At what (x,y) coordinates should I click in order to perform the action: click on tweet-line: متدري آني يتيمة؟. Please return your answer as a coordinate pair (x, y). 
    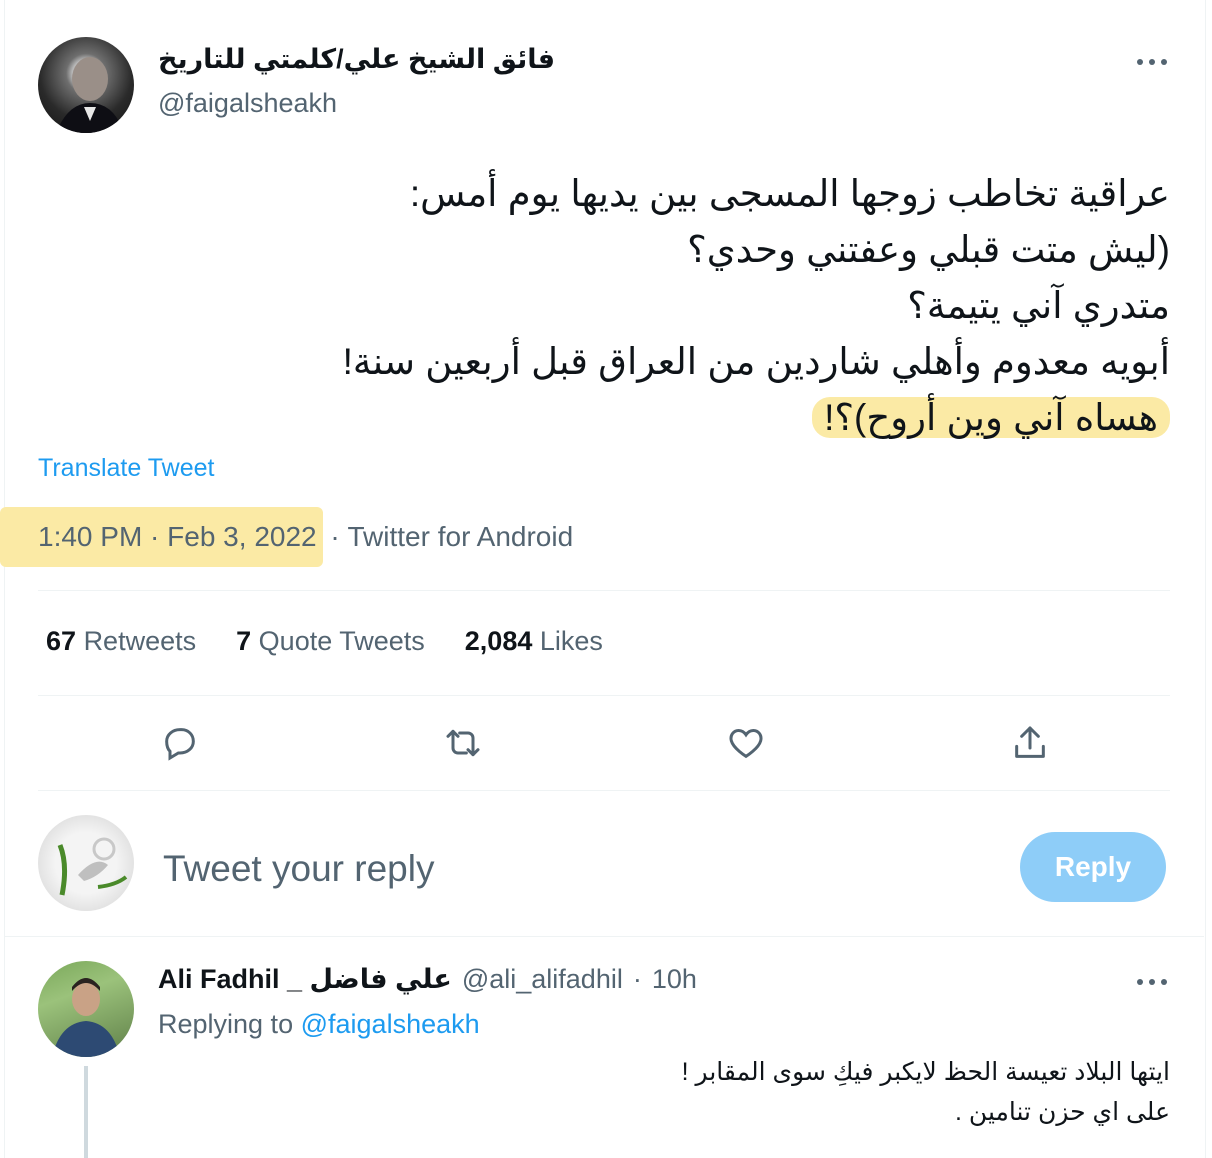
    Looking at the image, I should click on (1038, 305).